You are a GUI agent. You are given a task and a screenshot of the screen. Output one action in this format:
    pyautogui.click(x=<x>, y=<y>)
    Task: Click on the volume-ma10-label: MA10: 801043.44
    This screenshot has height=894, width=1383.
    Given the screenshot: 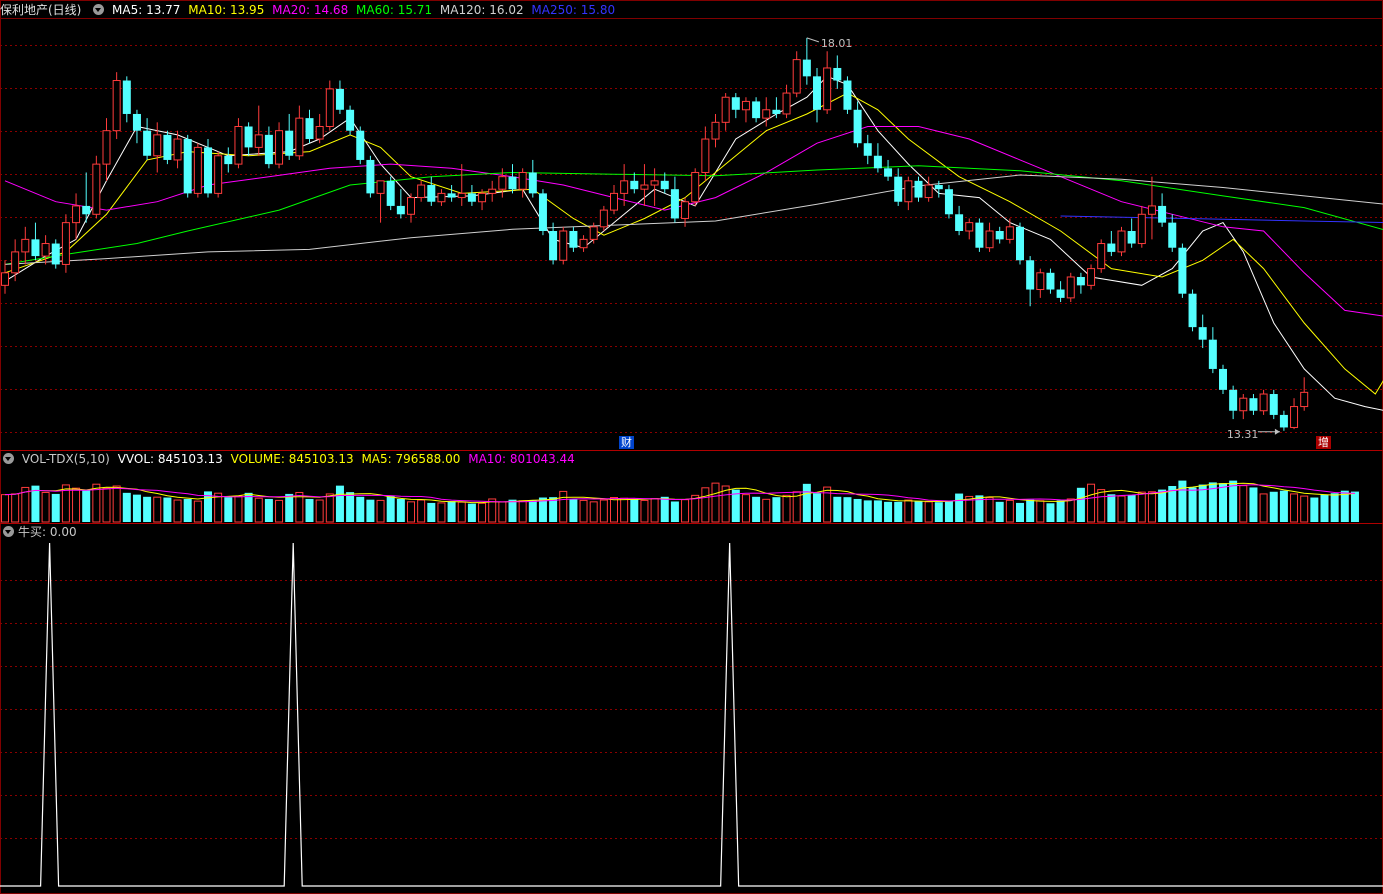 What is the action you would take?
    pyautogui.click(x=521, y=459)
    